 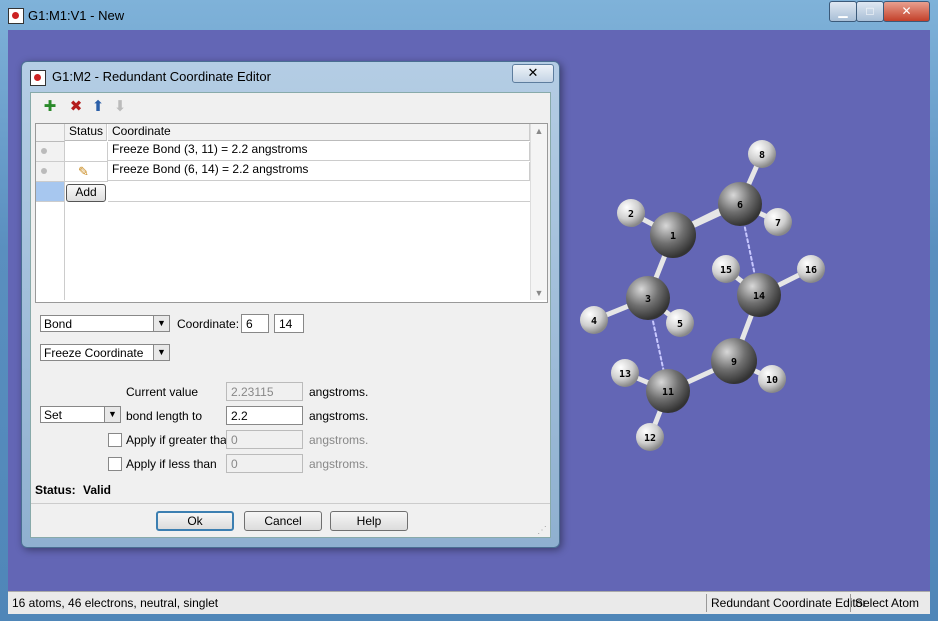 I want to click on close-button: ✕, so click(x=906, y=11).